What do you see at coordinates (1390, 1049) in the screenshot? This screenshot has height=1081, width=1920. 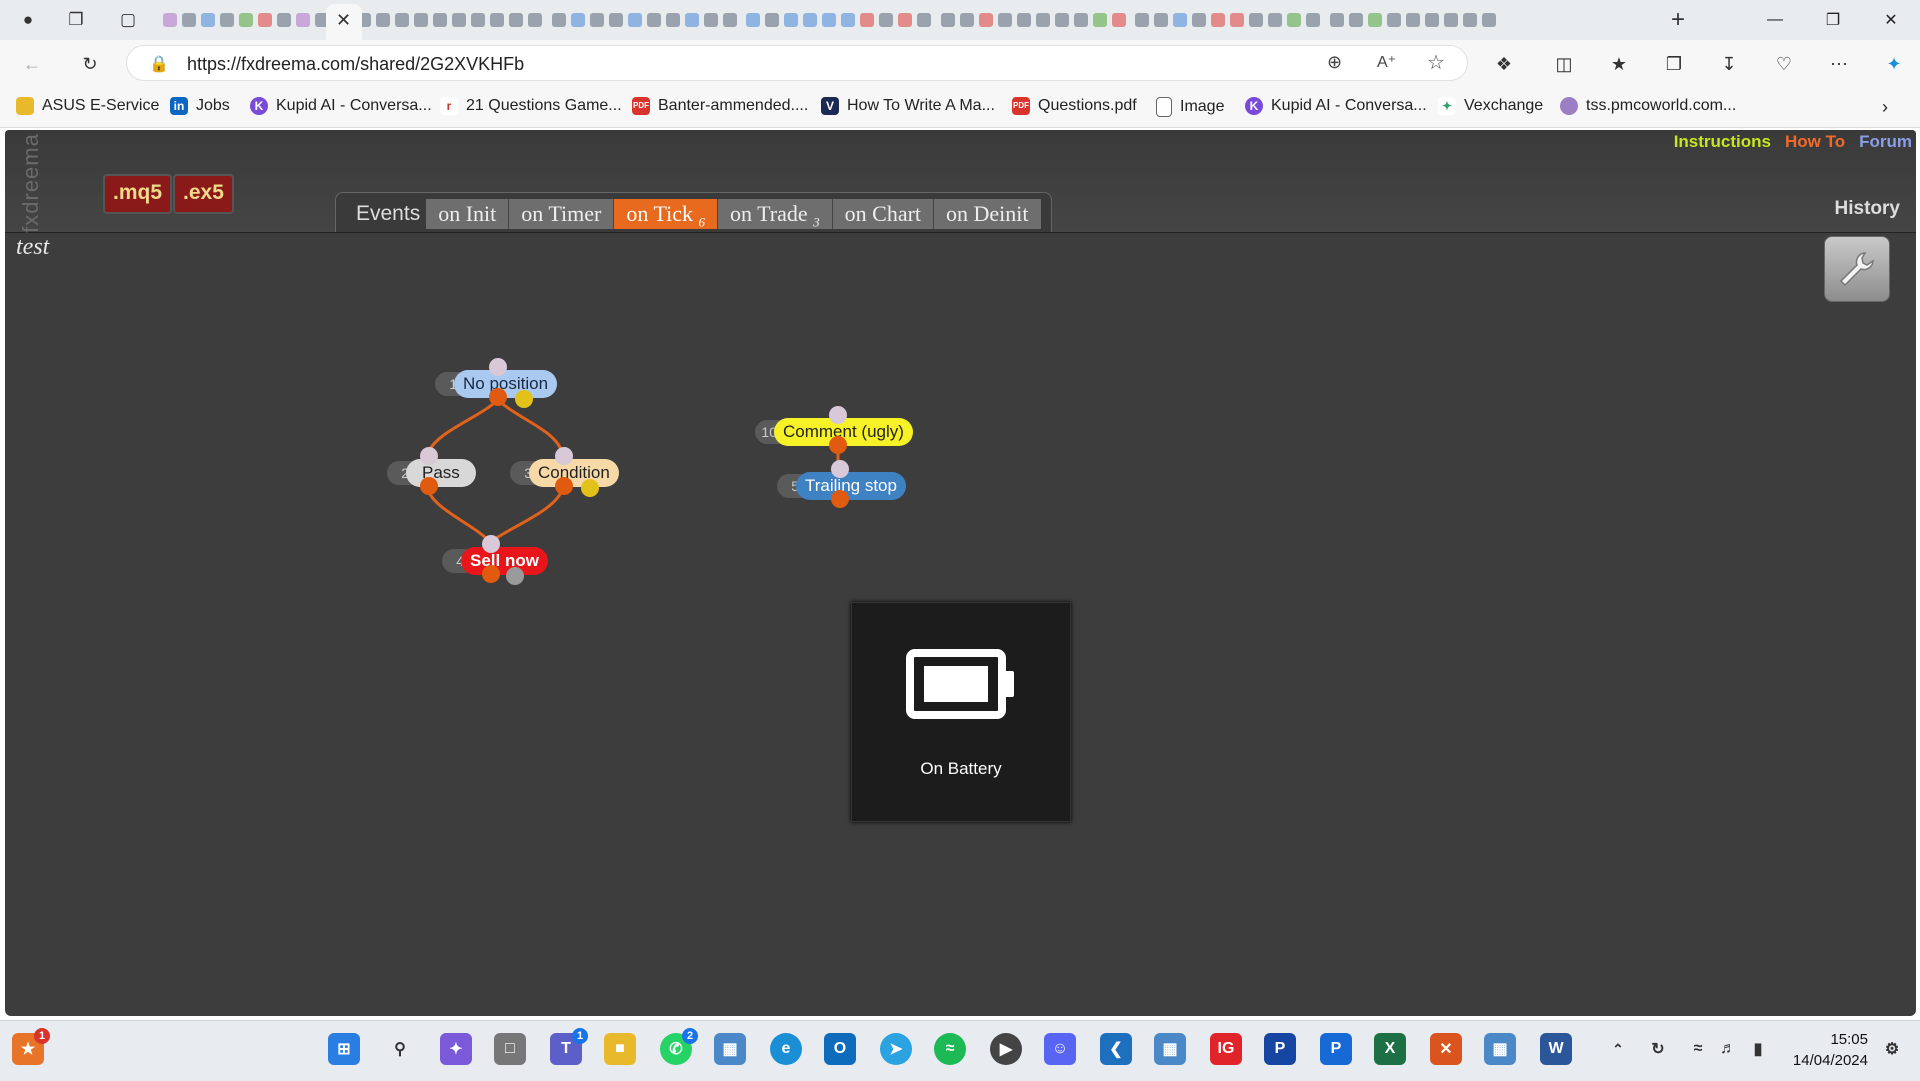 I see `excel-icon: X` at bounding box center [1390, 1049].